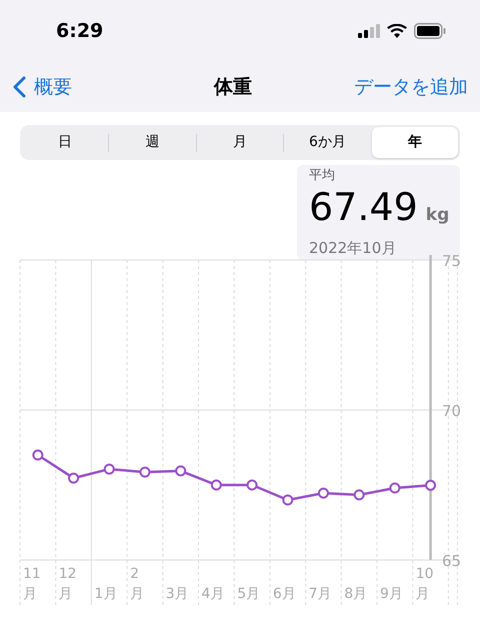  I want to click on axis-label: 8月, so click(356, 594).